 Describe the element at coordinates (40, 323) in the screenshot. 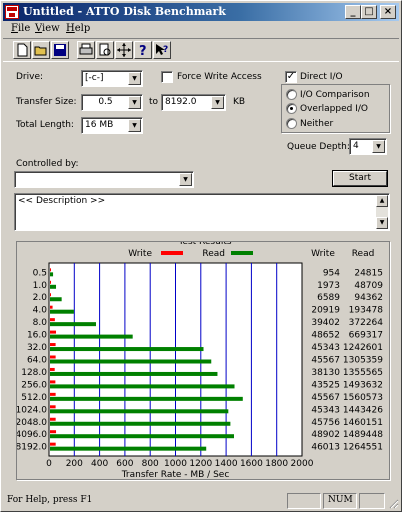

I see `y-tick-8.0: 8.0` at that location.